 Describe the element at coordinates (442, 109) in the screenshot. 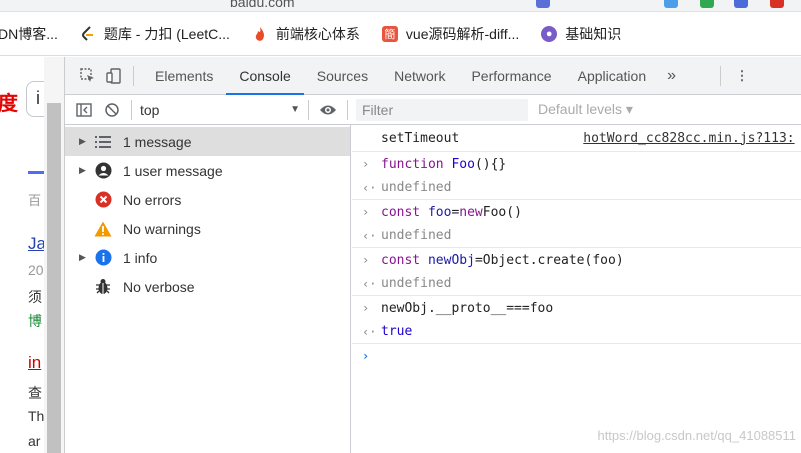

I see `filter-input: Filter` at that location.